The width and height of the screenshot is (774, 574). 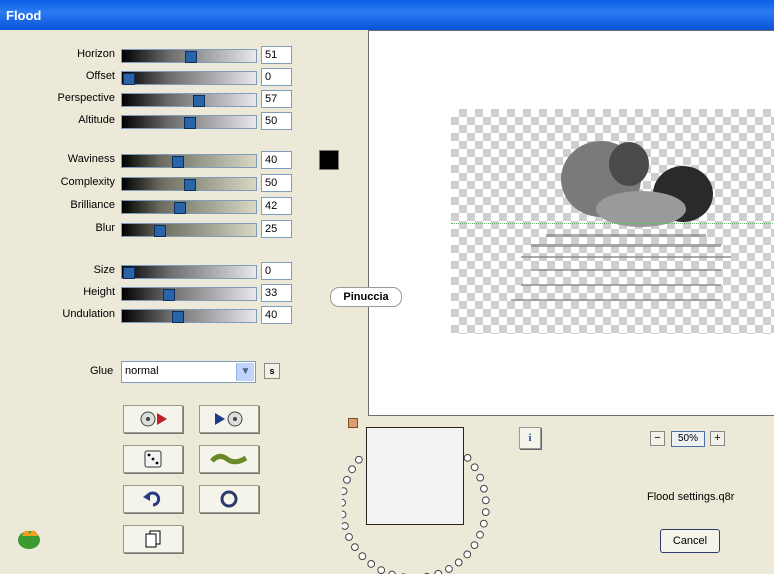 What do you see at coordinates (329, 160) in the screenshot?
I see `color-swatch` at bounding box center [329, 160].